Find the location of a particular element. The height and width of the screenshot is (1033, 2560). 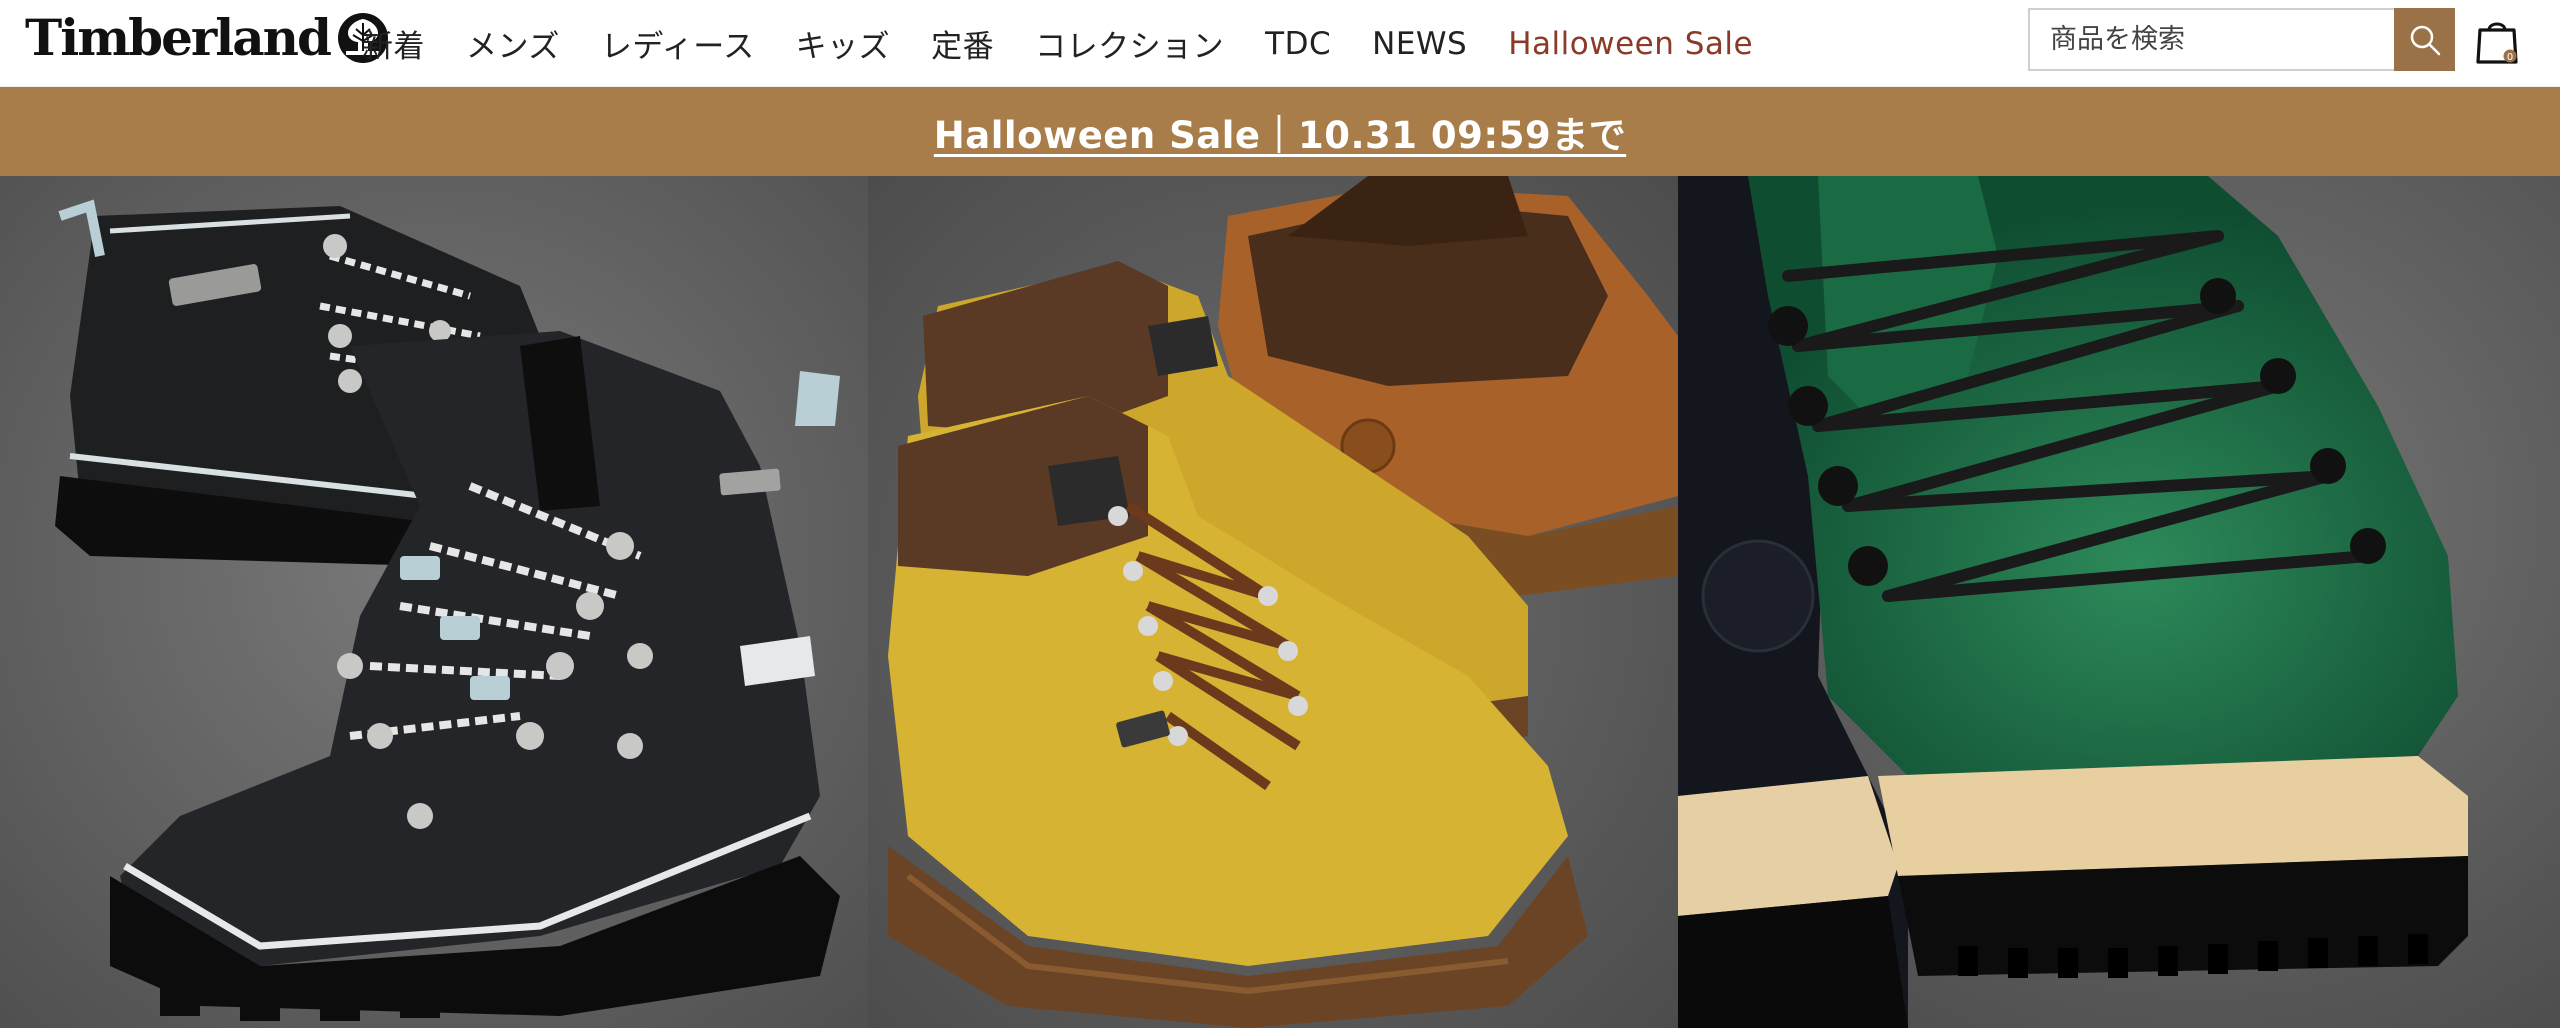

search-icon is located at coordinates (2425, 40).